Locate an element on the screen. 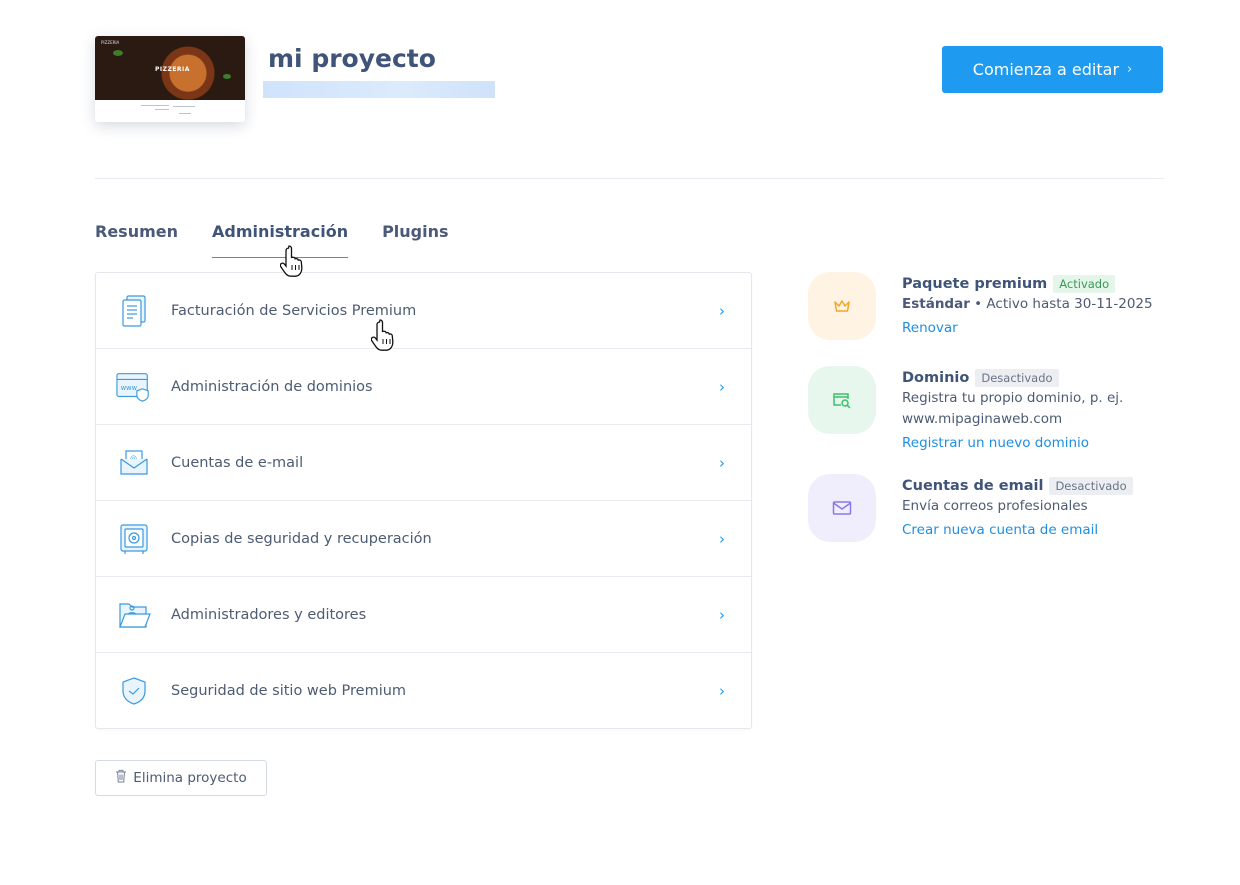 The height and width of the screenshot is (885, 1240). email-description: Envía correos profesionales is located at coordinates (995, 506).